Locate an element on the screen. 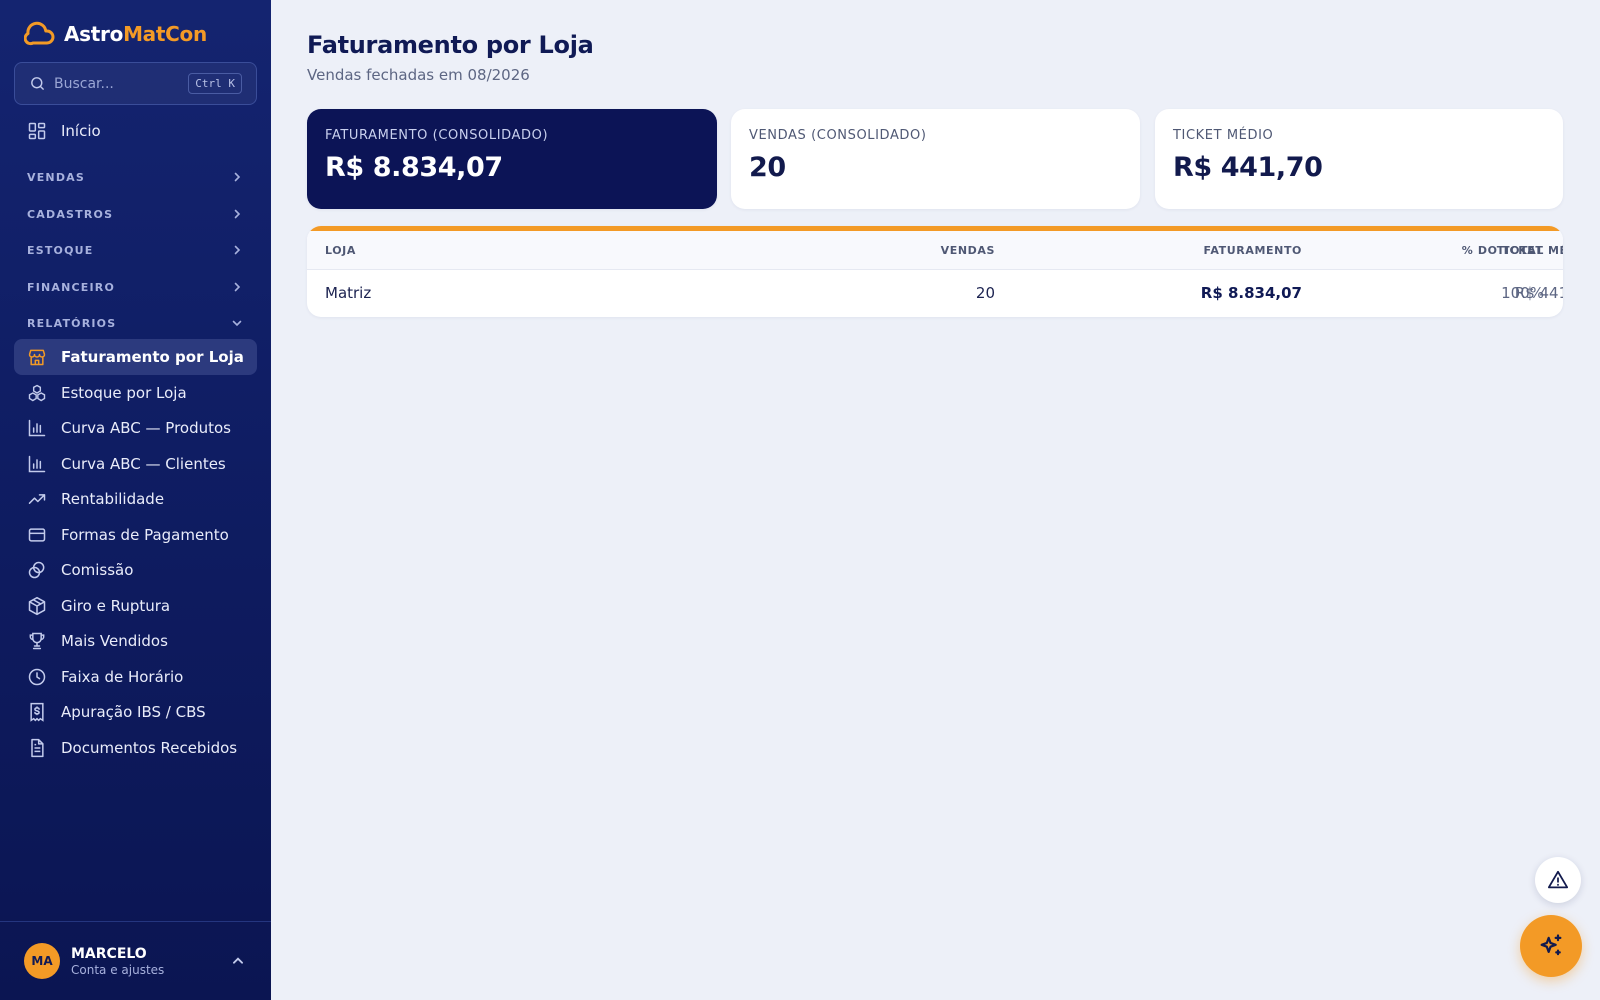 The height and width of the screenshot is (1000, 1600). nav-item-giro-e-ruptura: Giro e Ruptura is located at coordinates (135, 606).